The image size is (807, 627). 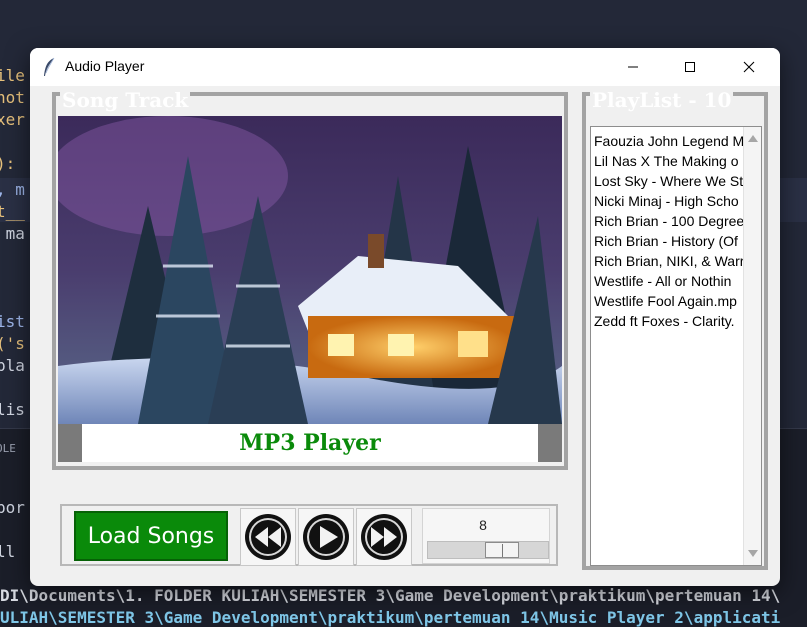 I want to click on playlist-scrollbar, so click(x=752, y=346).